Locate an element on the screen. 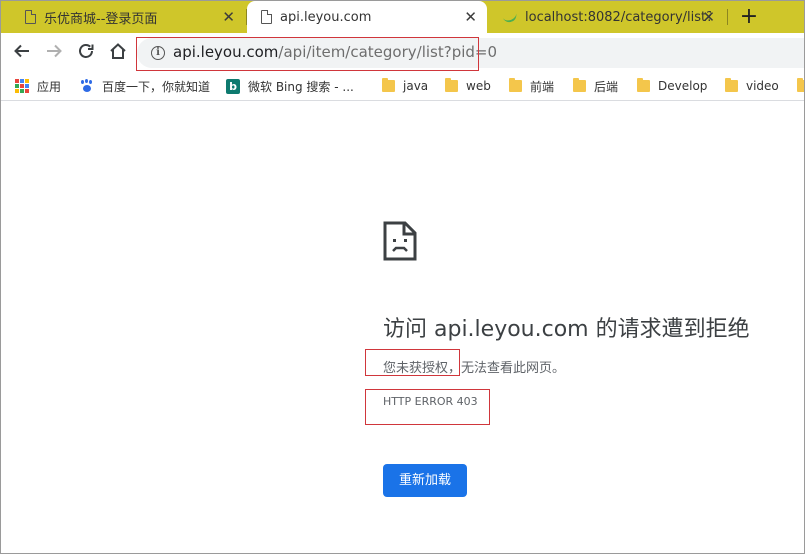 The width and height of the screenshot is (805, 554). forward-button is located at coordinates (54, 51).